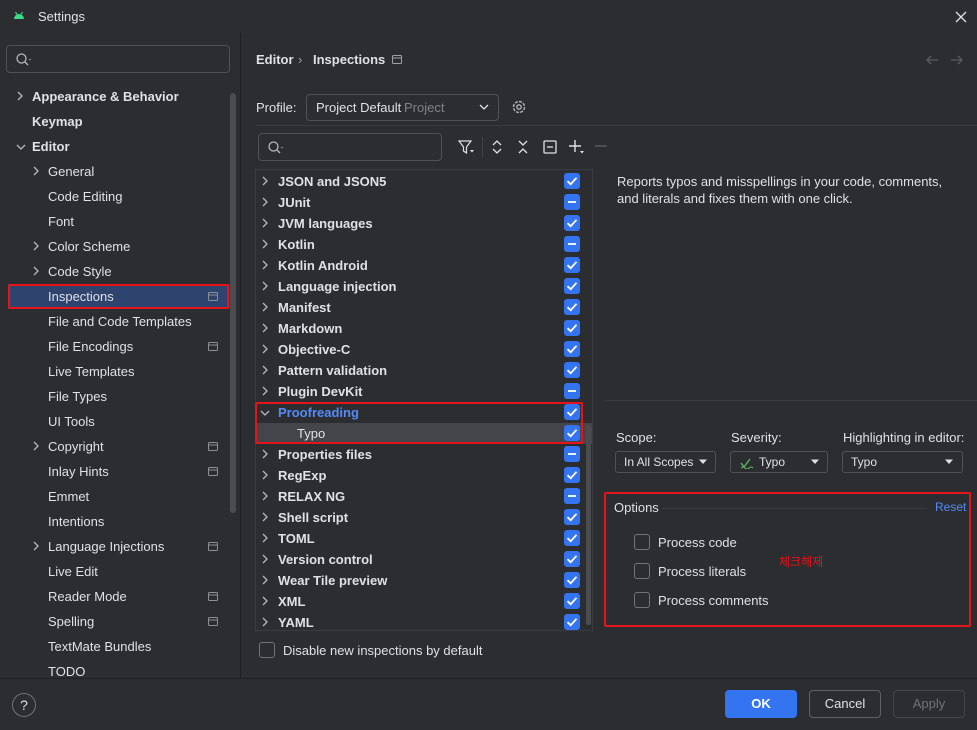 The image size is (977, 730). I want to click on profile-dropdown: Project Default Project, so click(402, 107).